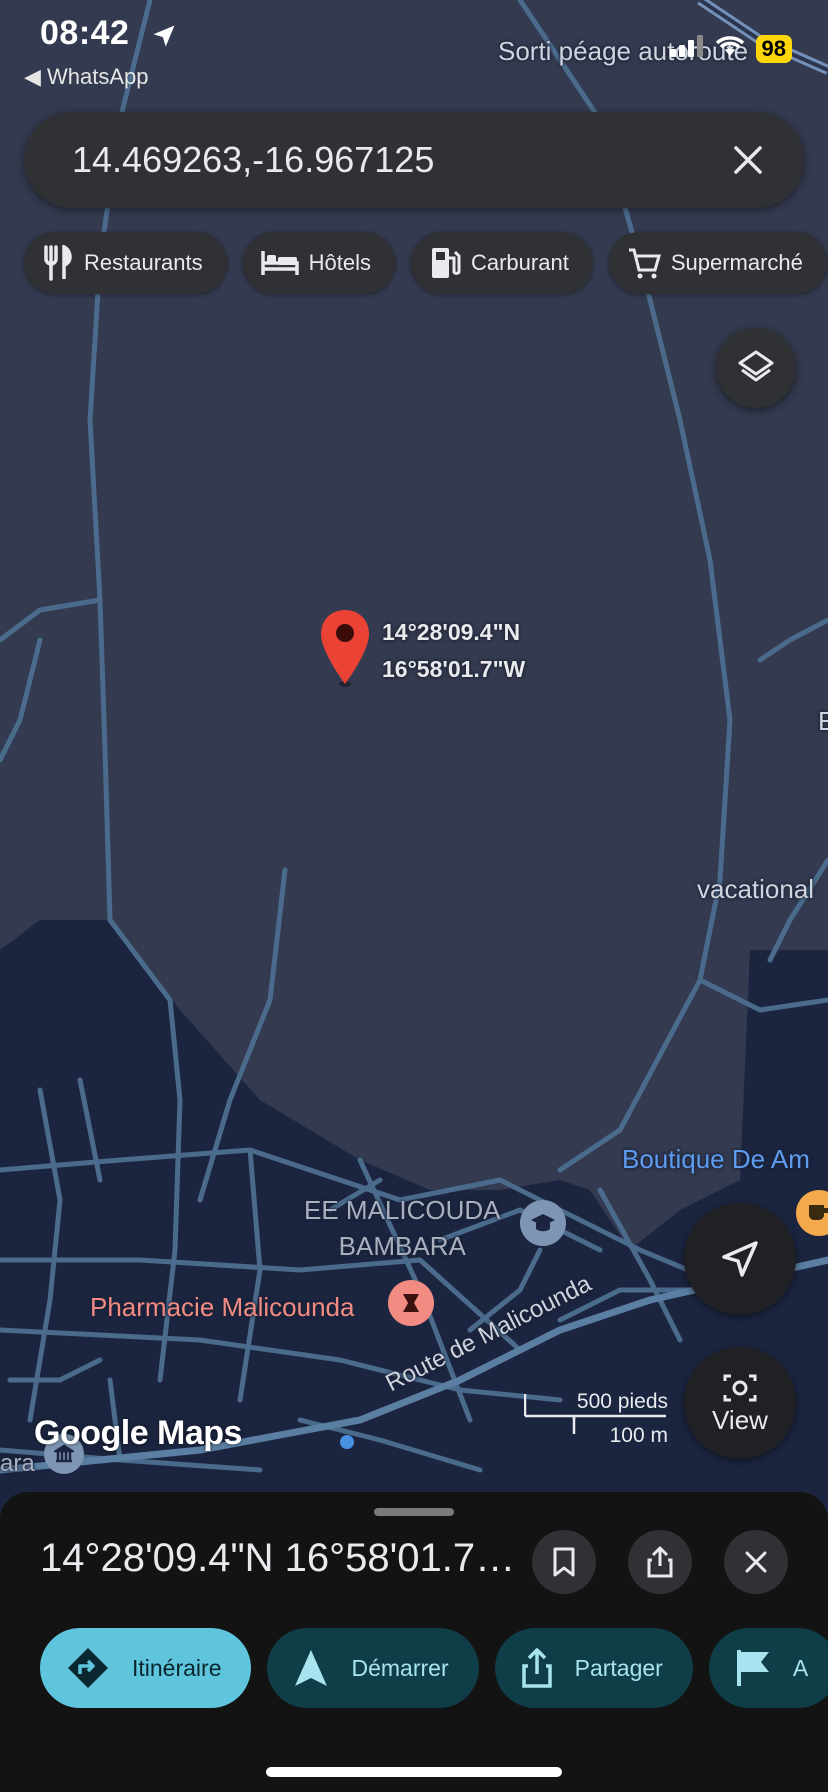  Describe the element at coordinates (177, 1667) in the screenshot. I see `directions-label: Itinéraire` at that location.